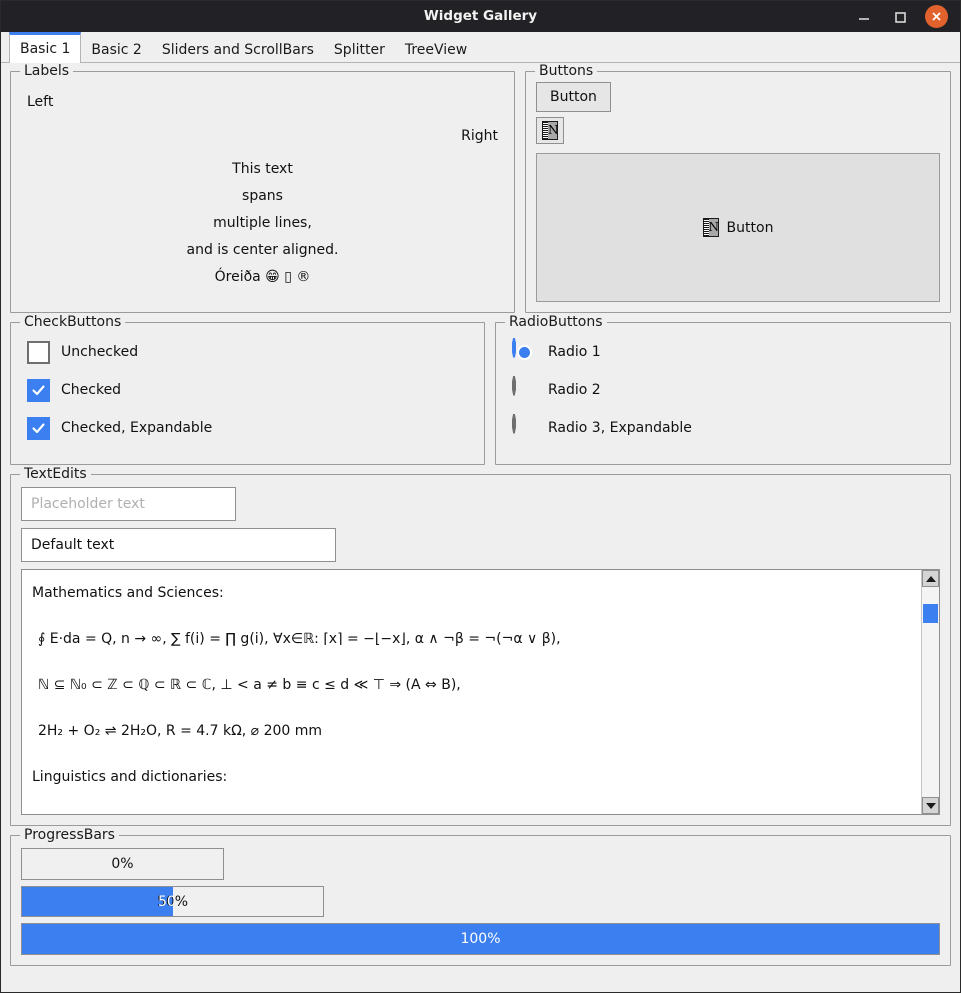  Describe the element at coordinates (930, 613) in the screenshot. I see `scrollbar-thumb` at that location.